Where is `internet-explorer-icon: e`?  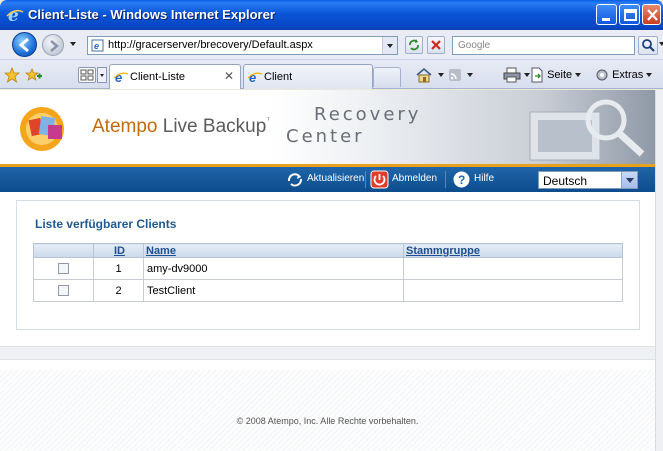
internet-explorer-icon: e is located at coordinates (15, 15).